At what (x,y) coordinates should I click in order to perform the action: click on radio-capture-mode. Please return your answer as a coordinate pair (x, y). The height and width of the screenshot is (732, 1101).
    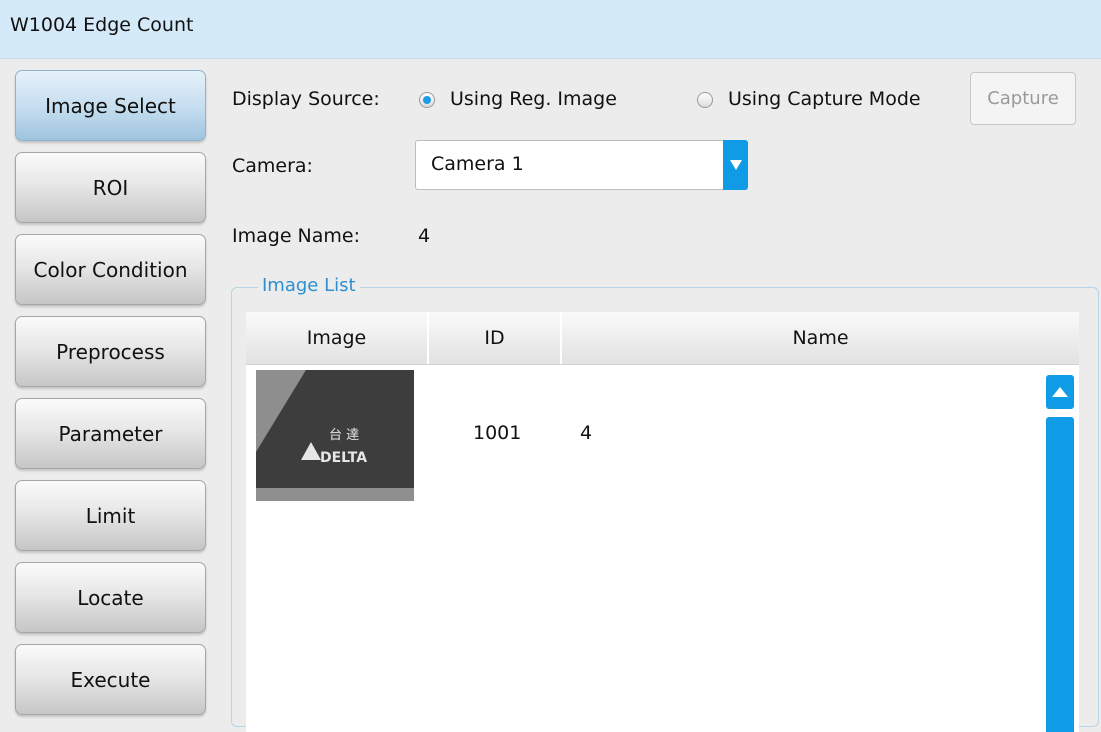
    Looking at the image, I should click on (705, 100).